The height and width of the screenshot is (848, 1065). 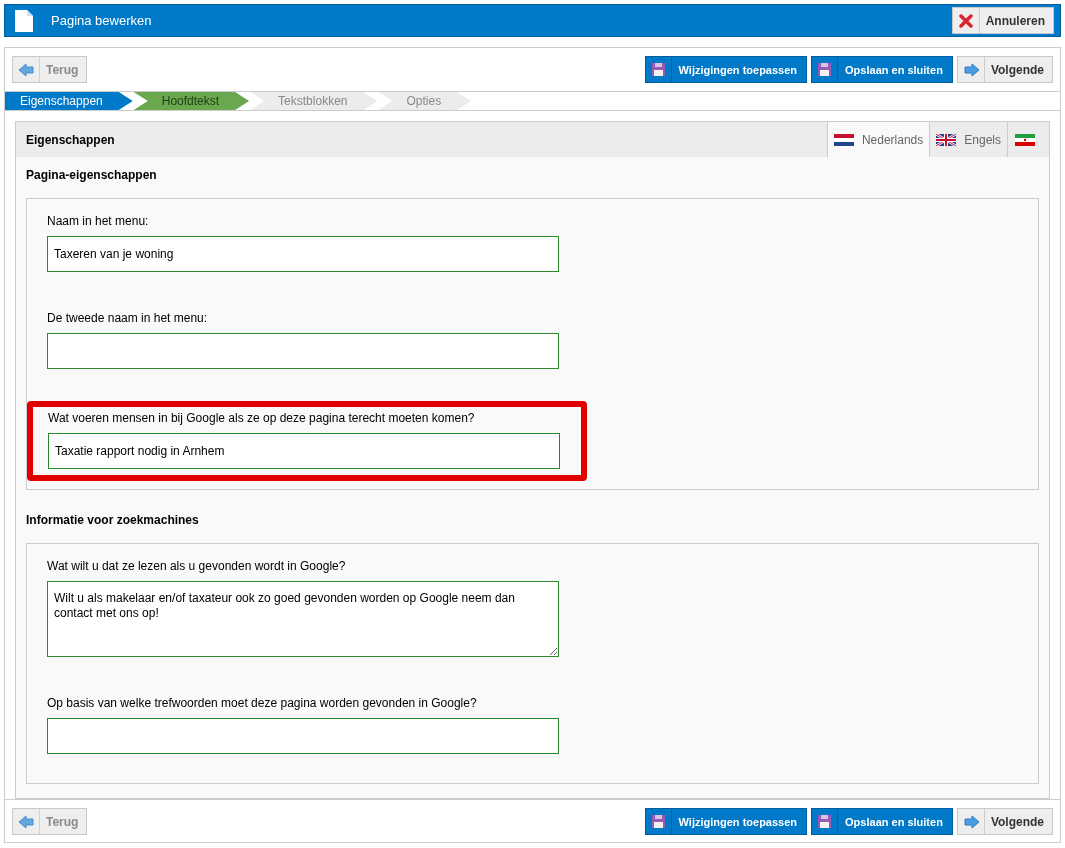 I want to click on field-label: De tweede naam in het menu:, so click(x=128, y=318).